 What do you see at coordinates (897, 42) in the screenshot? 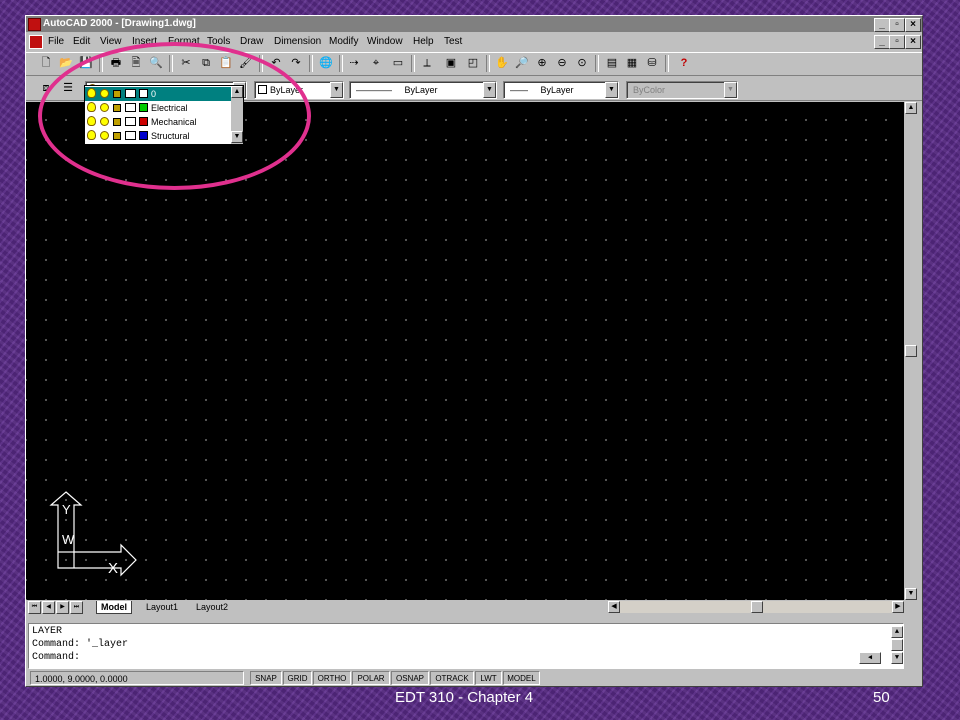
I see `doc-restore-button: ▫` at bounding box center [897, 42].